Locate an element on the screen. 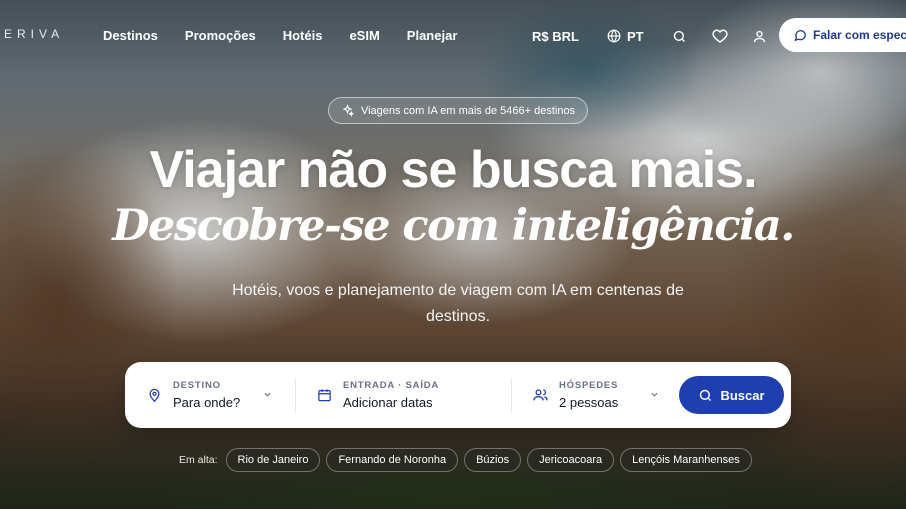 The image size is (906, 509). cta-label: Falar com espec is located at coordinates (859, 35).